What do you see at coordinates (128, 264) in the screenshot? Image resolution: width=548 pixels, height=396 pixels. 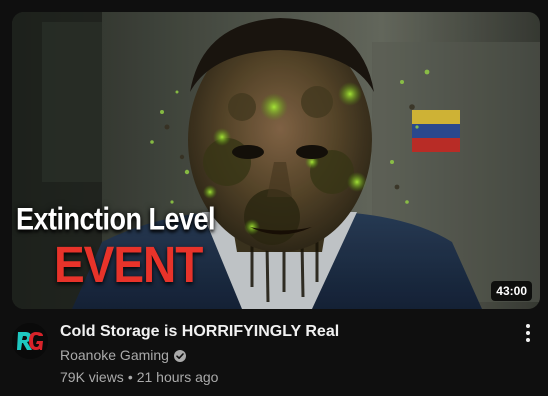 I see `thumbnail-text-line2: EVENT` at bounding box center [128, 264].